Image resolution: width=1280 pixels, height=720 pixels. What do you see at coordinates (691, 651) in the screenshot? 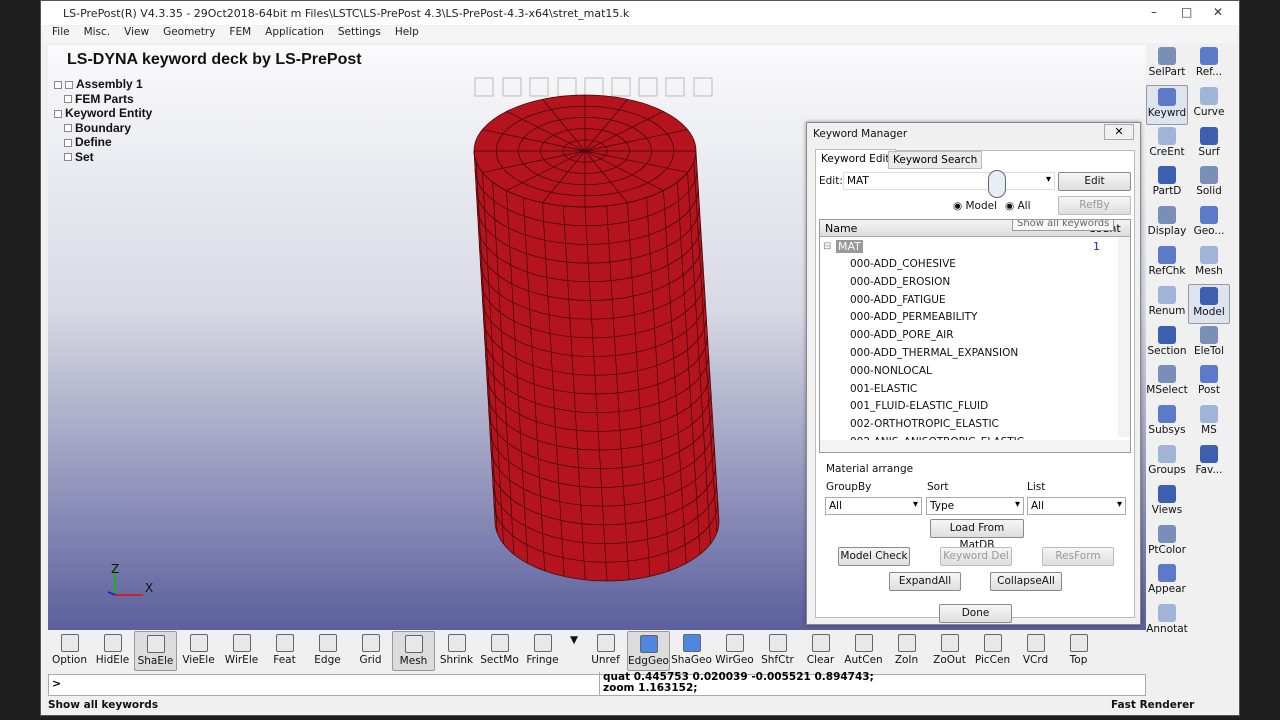
I see `toolbar-shageo: ShaGeo` at bounding box center [691, 651].